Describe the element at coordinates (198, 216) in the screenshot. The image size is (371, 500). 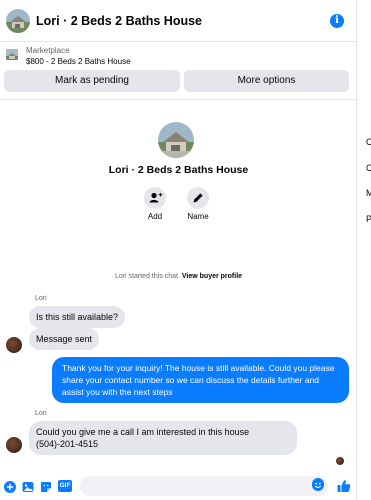
I see `name-label: Name` at that location.